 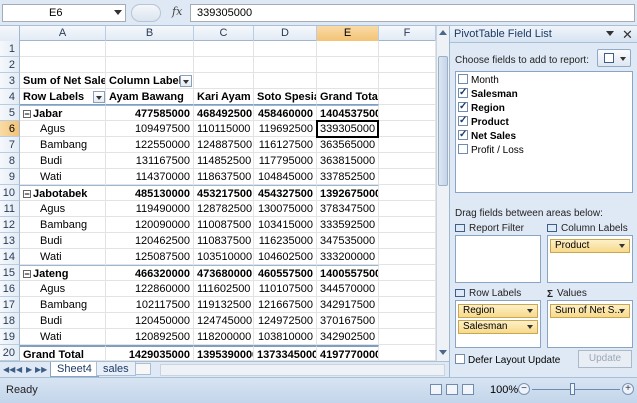 What do you see at coordinates (10, 33) in the screenshot?
I see `select-all-corner` at bounding box center [10, 33].